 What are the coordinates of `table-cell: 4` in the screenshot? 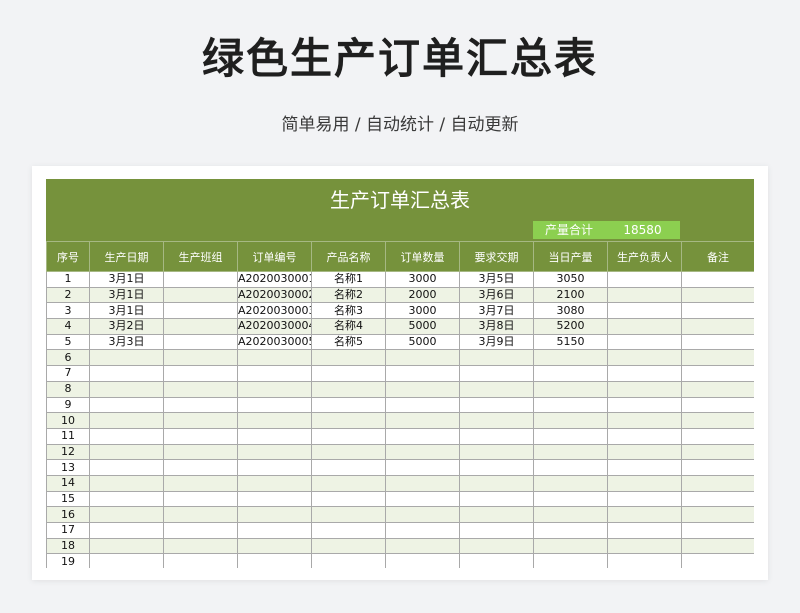 It's located at (68, 326).